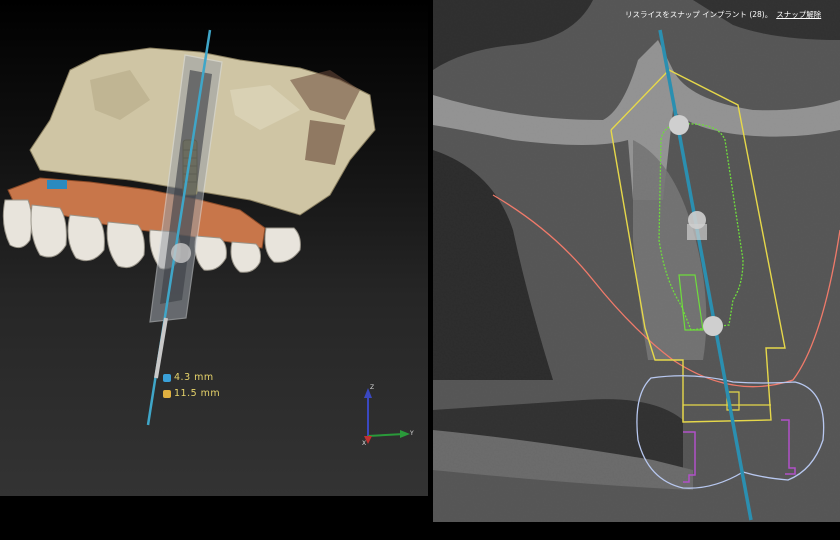 The width and height of the screenshot is (840, 540). Describe the element at coordinates (194, 377) in the screenshot. I see `diameter-value: 4.3 mm` at that location.